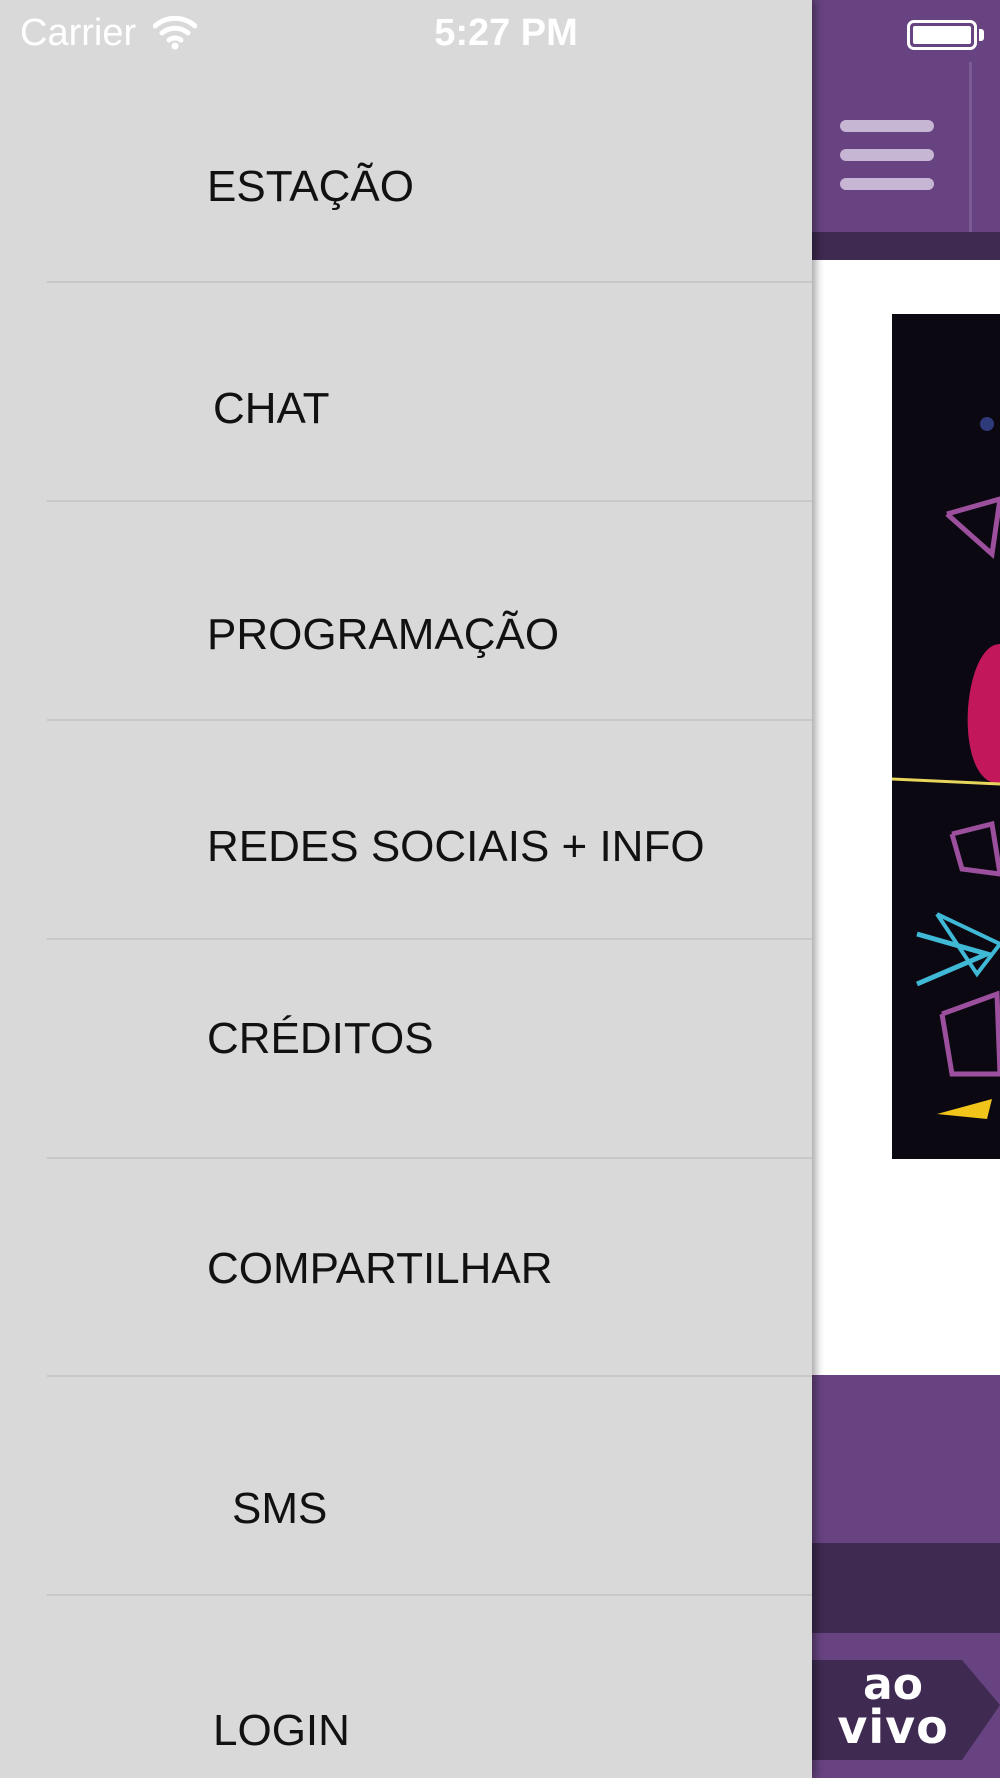 The image size is (1000, 1778). Describe the element at coordinates (406, 410) in the screenshot. I see `menu-item-chat: CHAT` at that location.